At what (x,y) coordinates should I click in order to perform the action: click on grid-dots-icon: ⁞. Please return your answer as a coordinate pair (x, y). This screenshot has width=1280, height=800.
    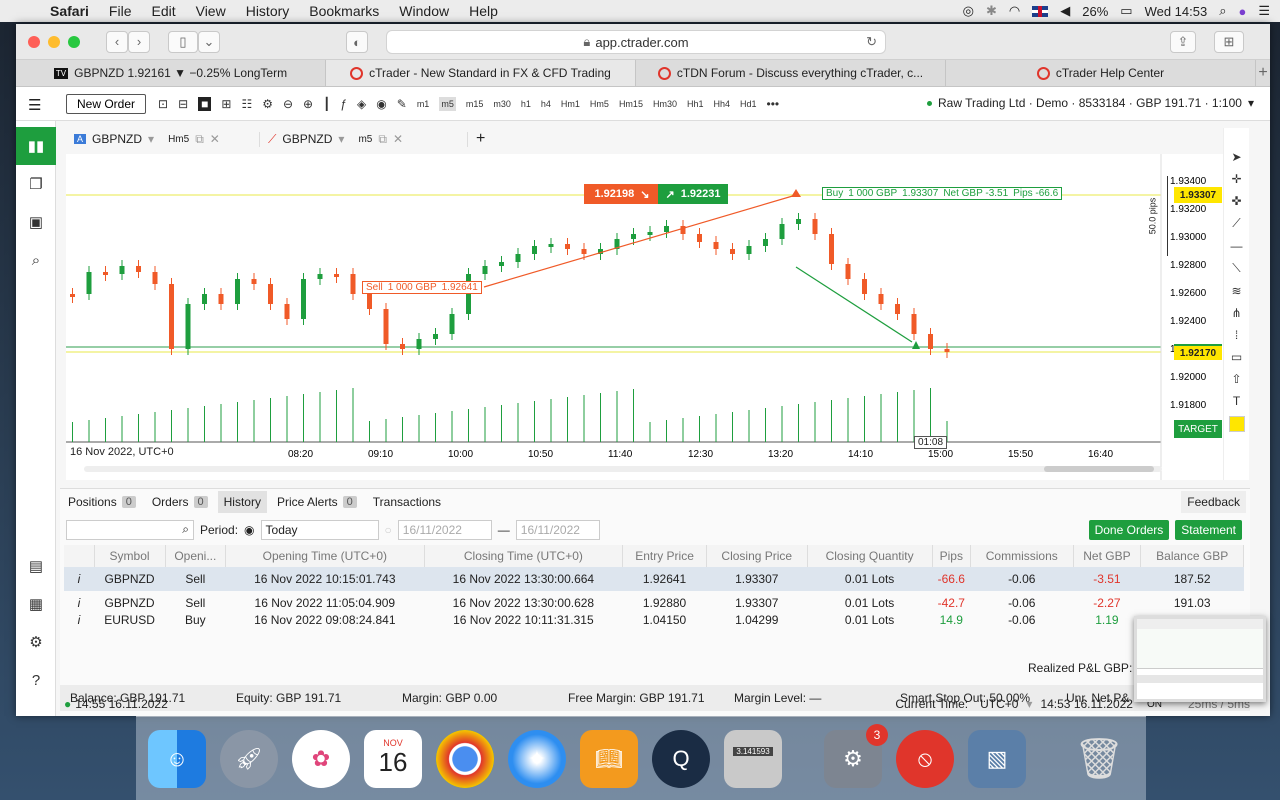
    Looking at the image, I should click on (1236, 335).